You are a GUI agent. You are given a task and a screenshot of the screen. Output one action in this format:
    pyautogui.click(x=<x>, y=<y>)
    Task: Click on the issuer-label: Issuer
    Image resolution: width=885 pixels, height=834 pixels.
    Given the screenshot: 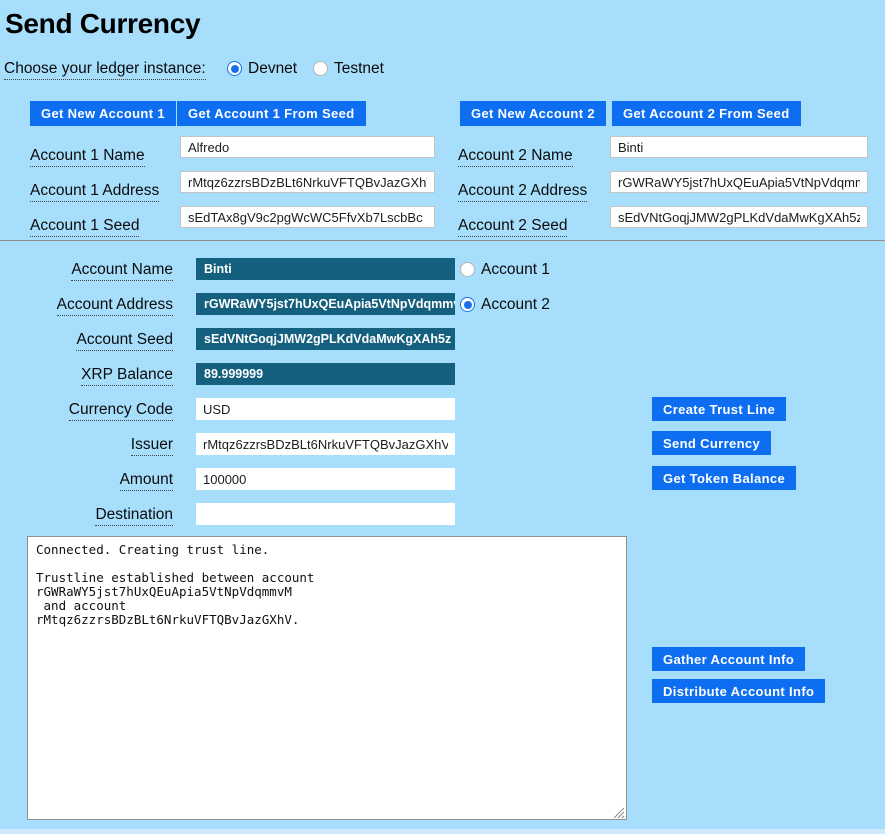 What is the action you would take?
    pyautogui.click(x=86, y=446)
    